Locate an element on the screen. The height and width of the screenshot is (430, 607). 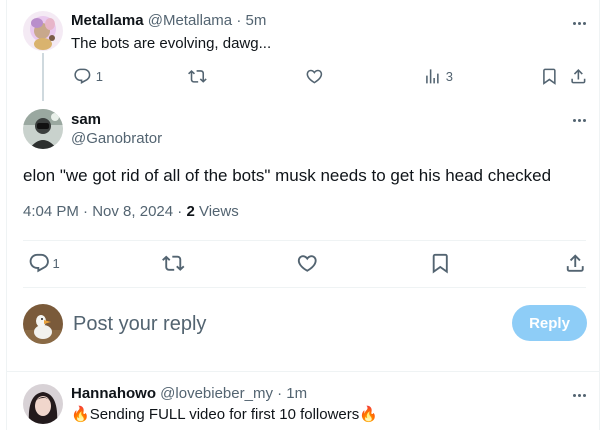
tweet-header: Hannahowo @lovebieber_my · 1m is located at coordinates (189, 394).